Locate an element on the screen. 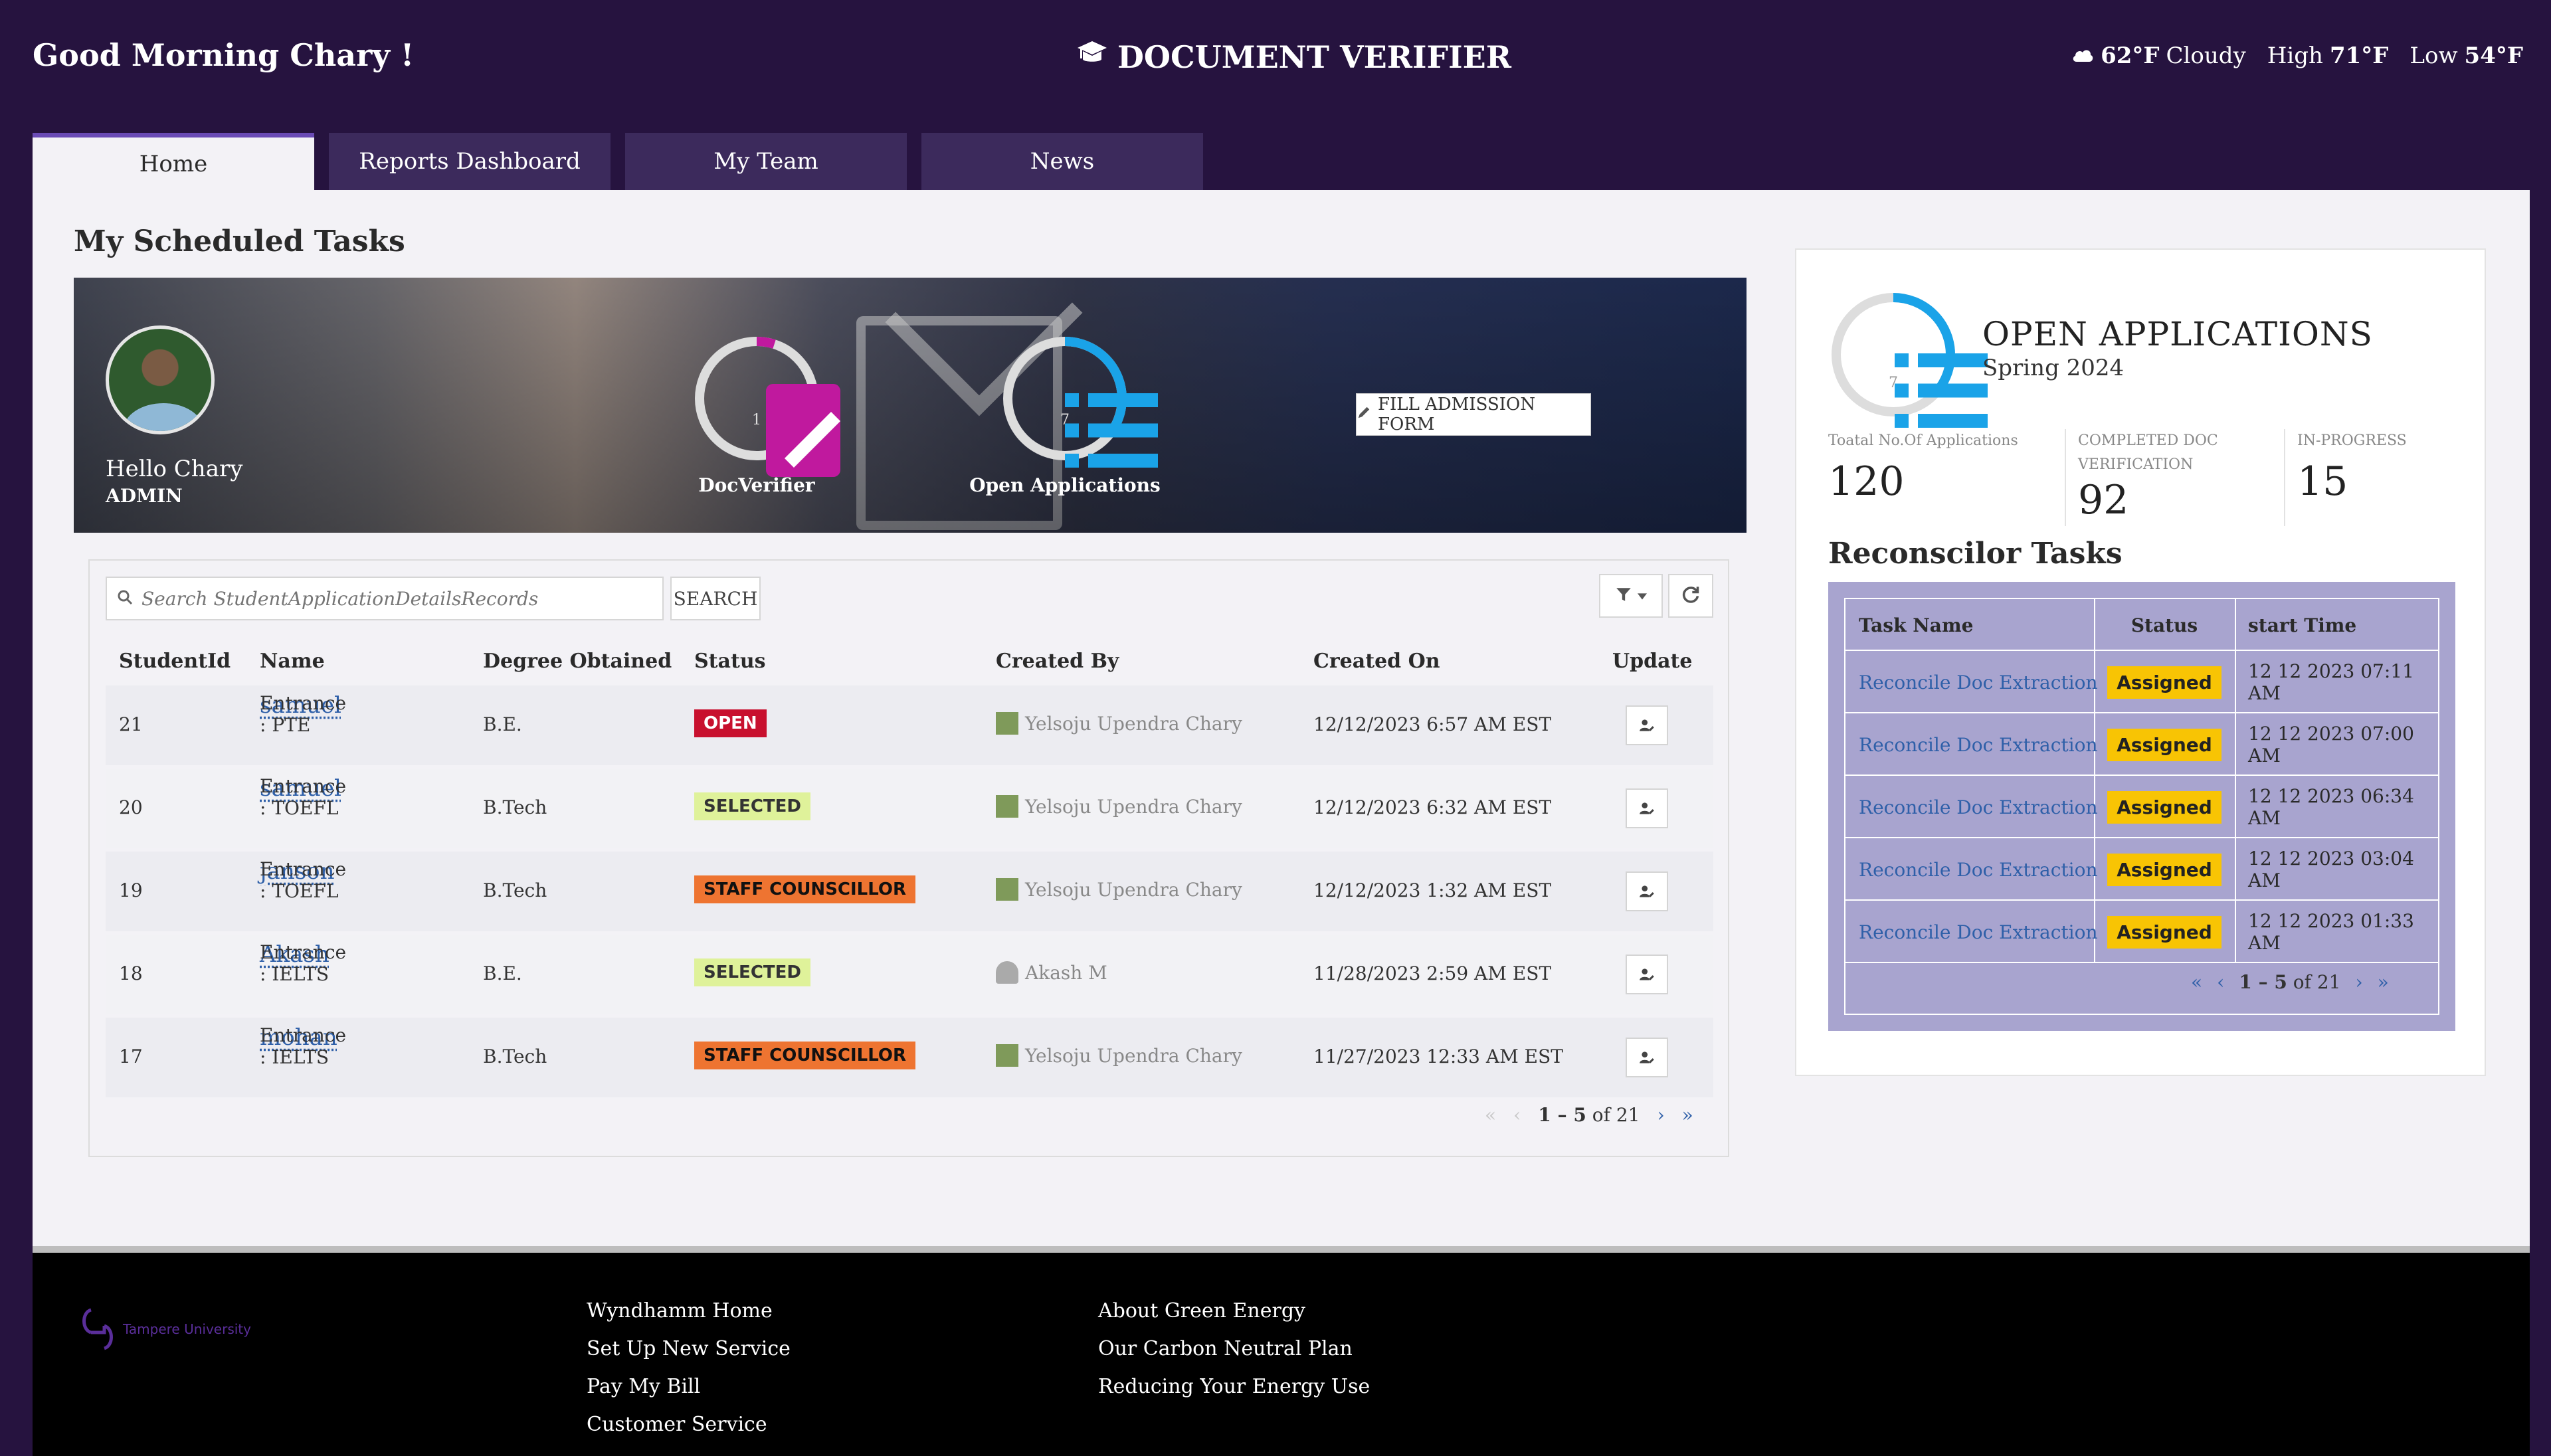  footer-link-green-energy: About Green Energy is located at coordinates (1234, 1310).